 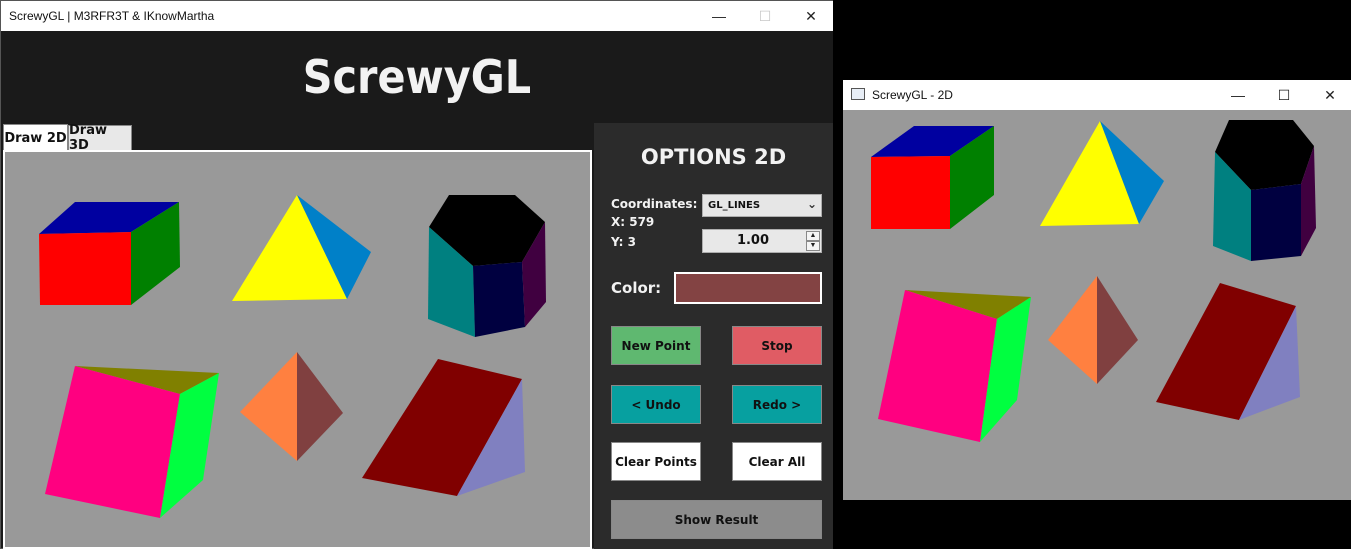 I want to click on undo-button: < Undo, so click(x=656, y=404).